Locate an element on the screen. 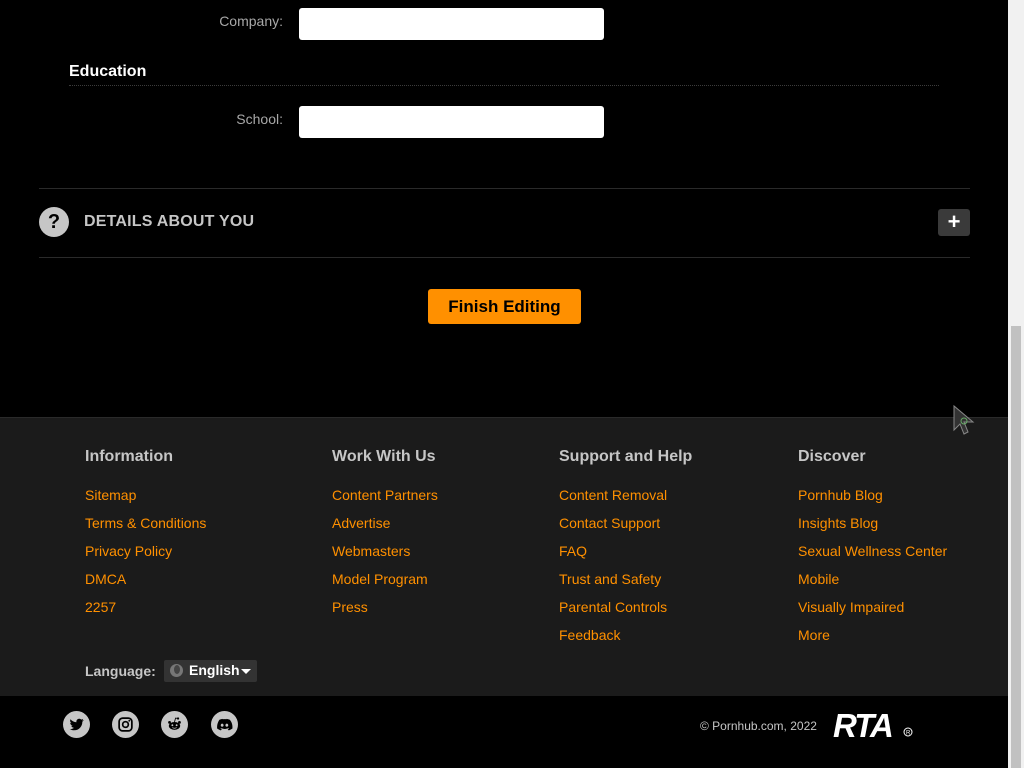 The width and height of the screenshot is (1024, 768). copyright-text: © Pornhub.com, 2022 is located at coordinates (758, 726).